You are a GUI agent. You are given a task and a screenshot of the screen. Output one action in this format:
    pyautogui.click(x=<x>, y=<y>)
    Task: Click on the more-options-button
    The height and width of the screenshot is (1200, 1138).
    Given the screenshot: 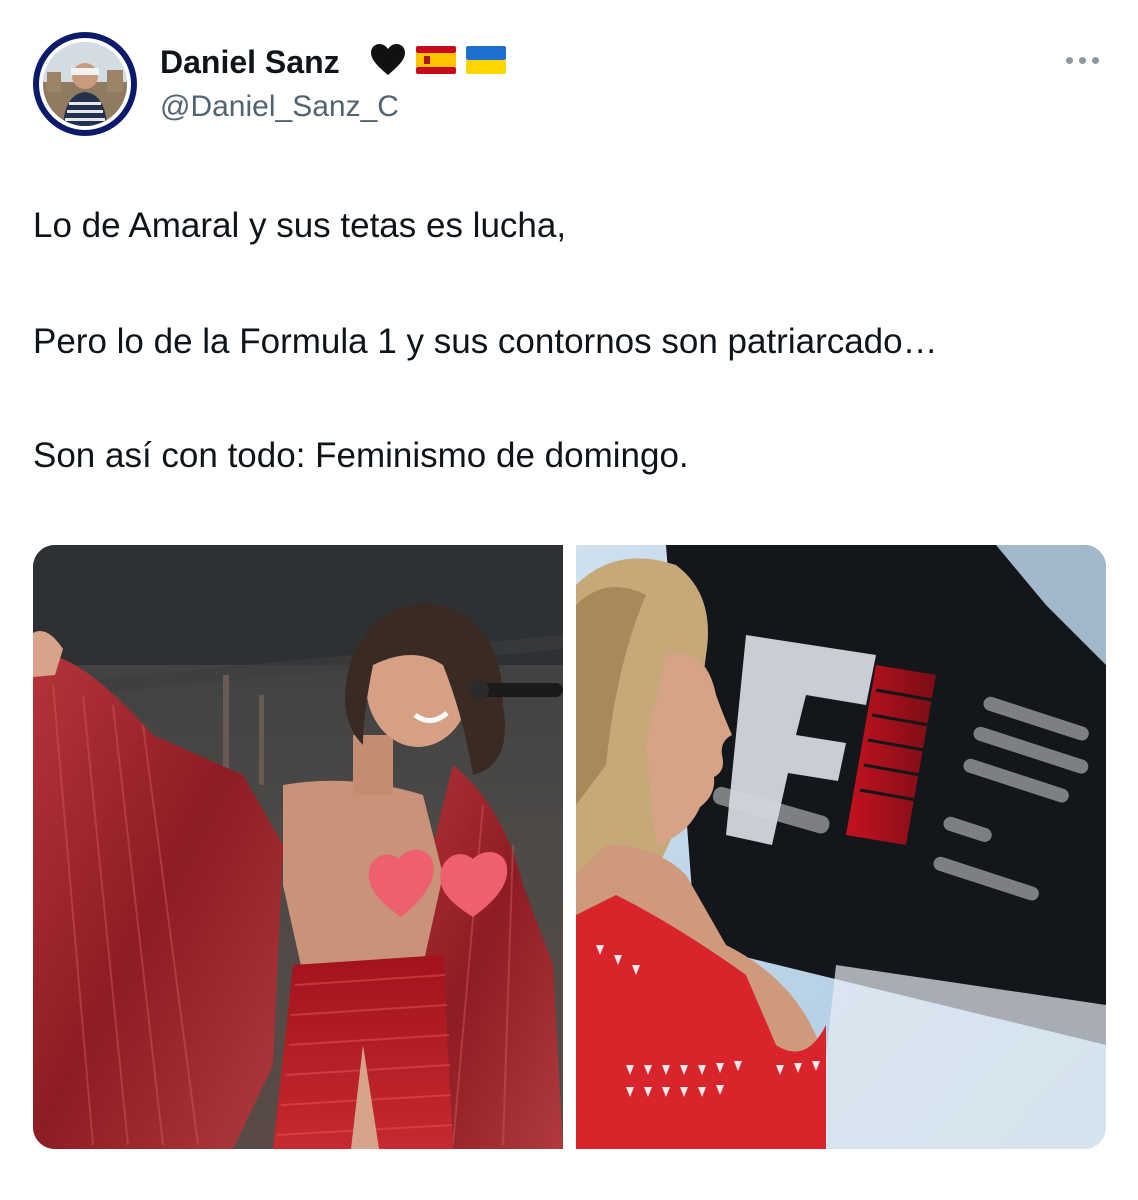 What is the action you would take?
    pyautogui.click(x=1082, y=60)
    